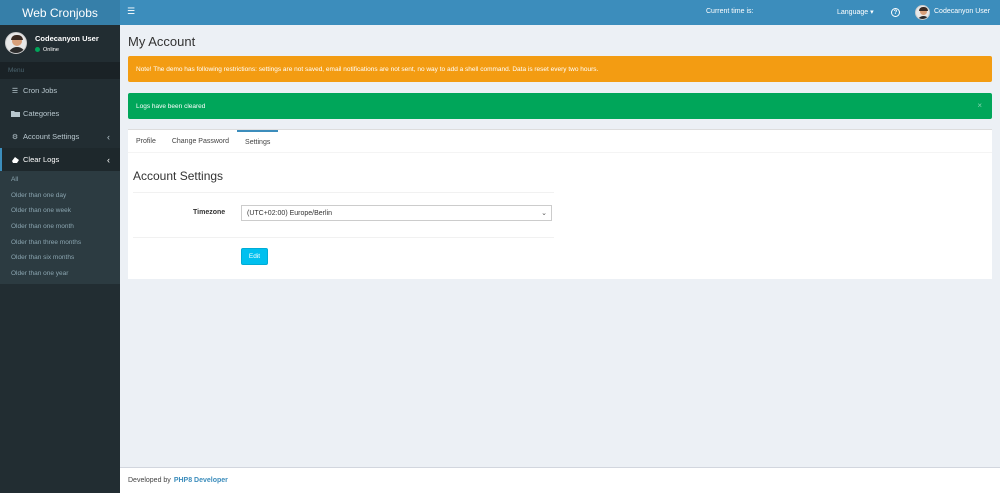 This screenshot has width=1000, height=493. Describe the element at coordinates (60, 159) in the screenshot. I see `sidebar-item-clear-logs: Clear Logs ‹` at that location.